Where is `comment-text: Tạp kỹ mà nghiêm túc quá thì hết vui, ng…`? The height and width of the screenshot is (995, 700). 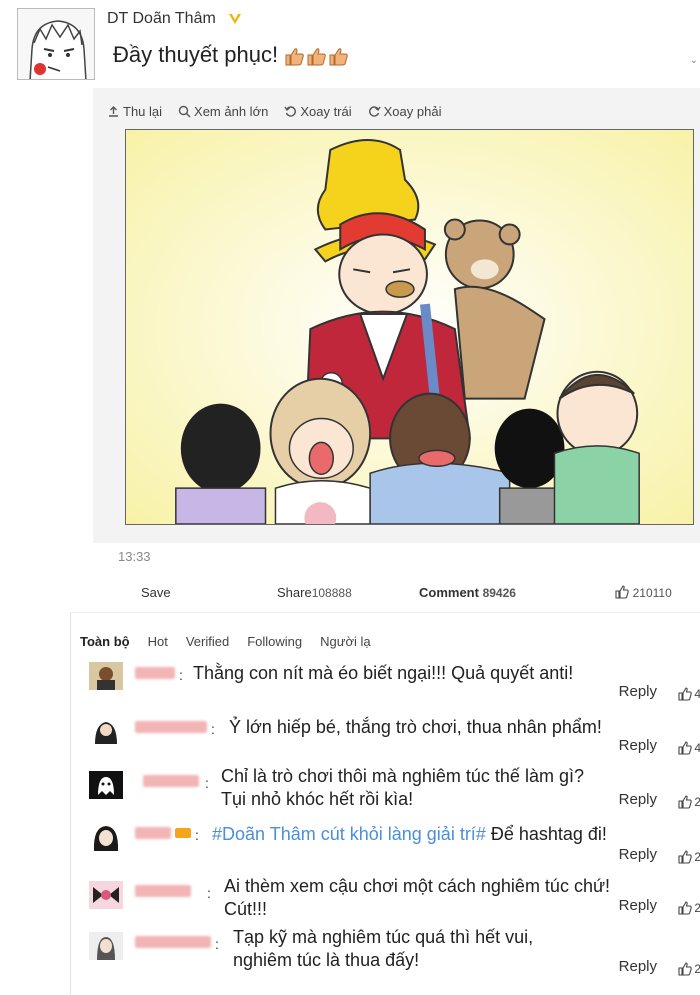
comment-text: Tạp kỹ mà nghiêm túc quá thì hết vui, ng… is located at coordinates (383, 949).